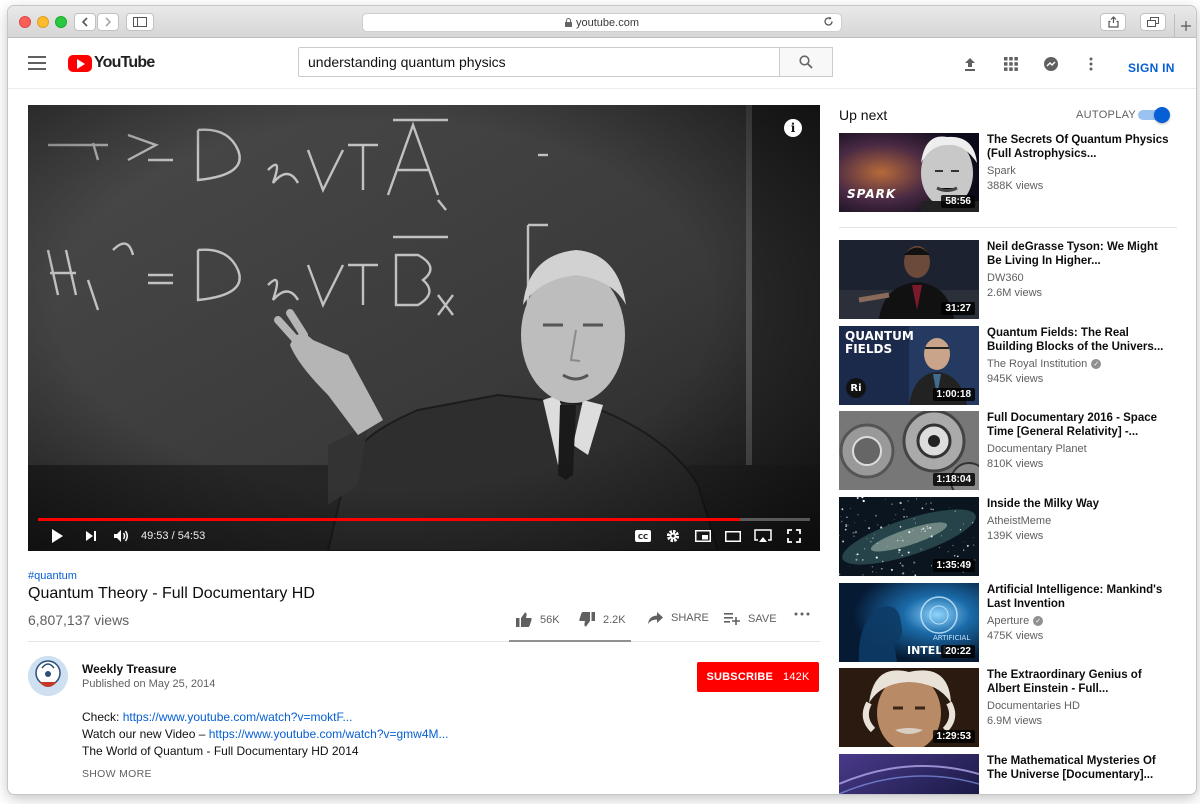 The width and height of the screenshot is (1200, 804). What do you see at coordinates (802, 614) in the screenshot?
I see `more-actions-button` at bounding box center [802, 614].